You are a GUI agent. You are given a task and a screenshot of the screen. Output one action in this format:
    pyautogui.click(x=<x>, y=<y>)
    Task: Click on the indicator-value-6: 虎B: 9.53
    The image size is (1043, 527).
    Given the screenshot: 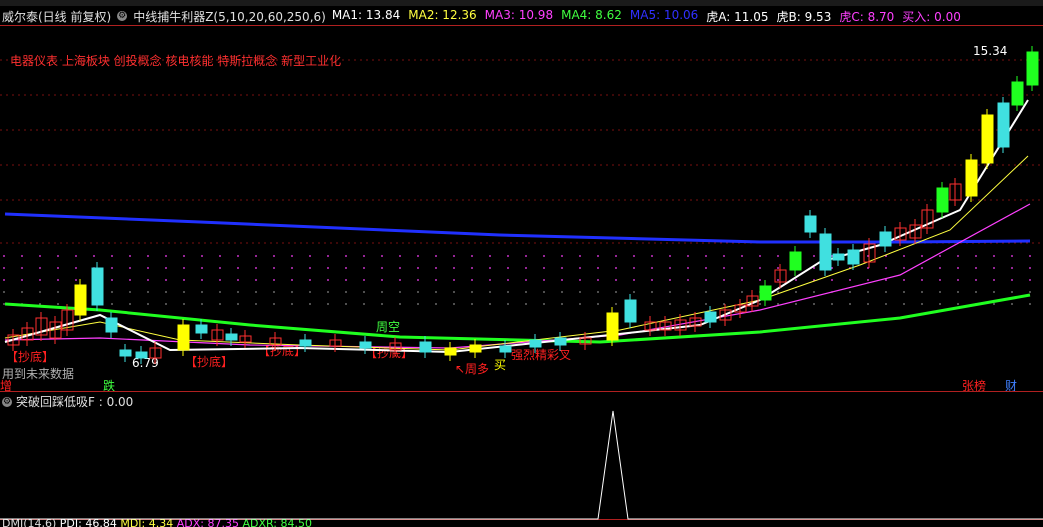 What is the action you would take?
    pyautogui.click(x=804, y=16)
    